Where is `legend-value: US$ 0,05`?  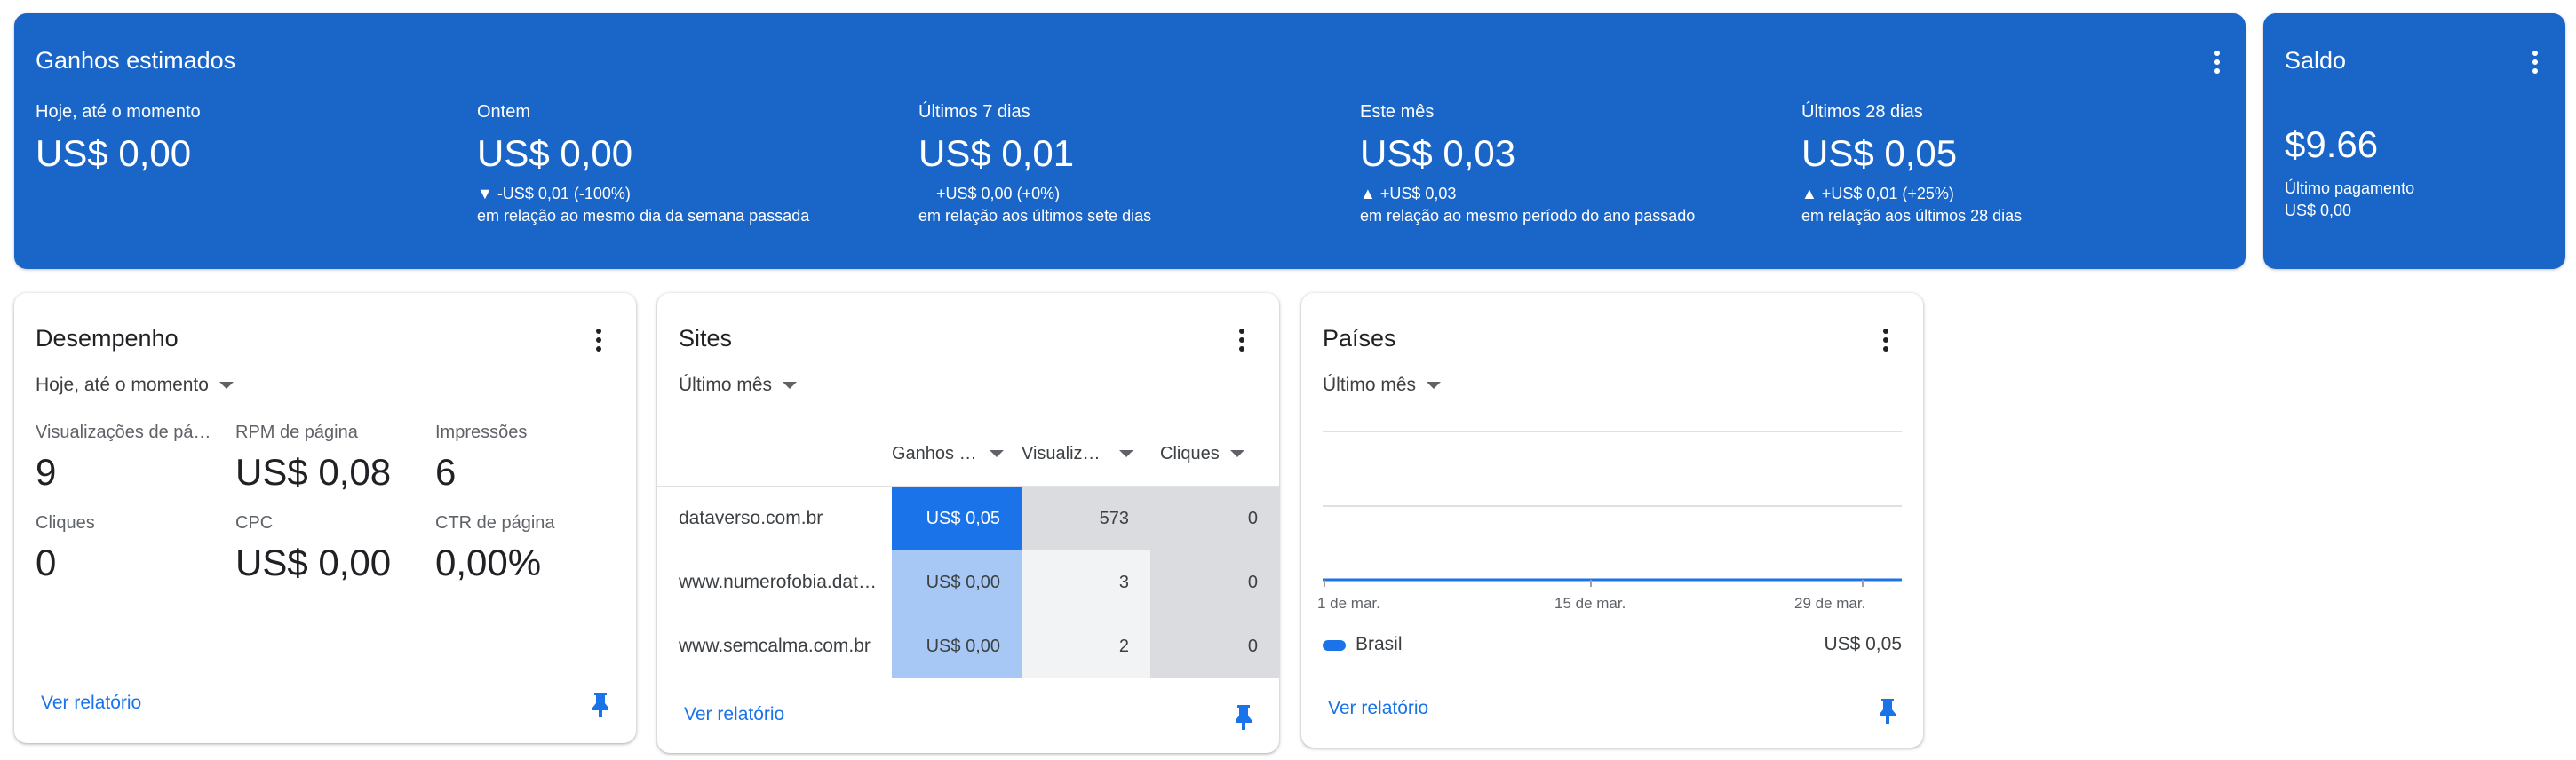 legend-value: US$ 0,05 is located at coordinates (1863, 644).